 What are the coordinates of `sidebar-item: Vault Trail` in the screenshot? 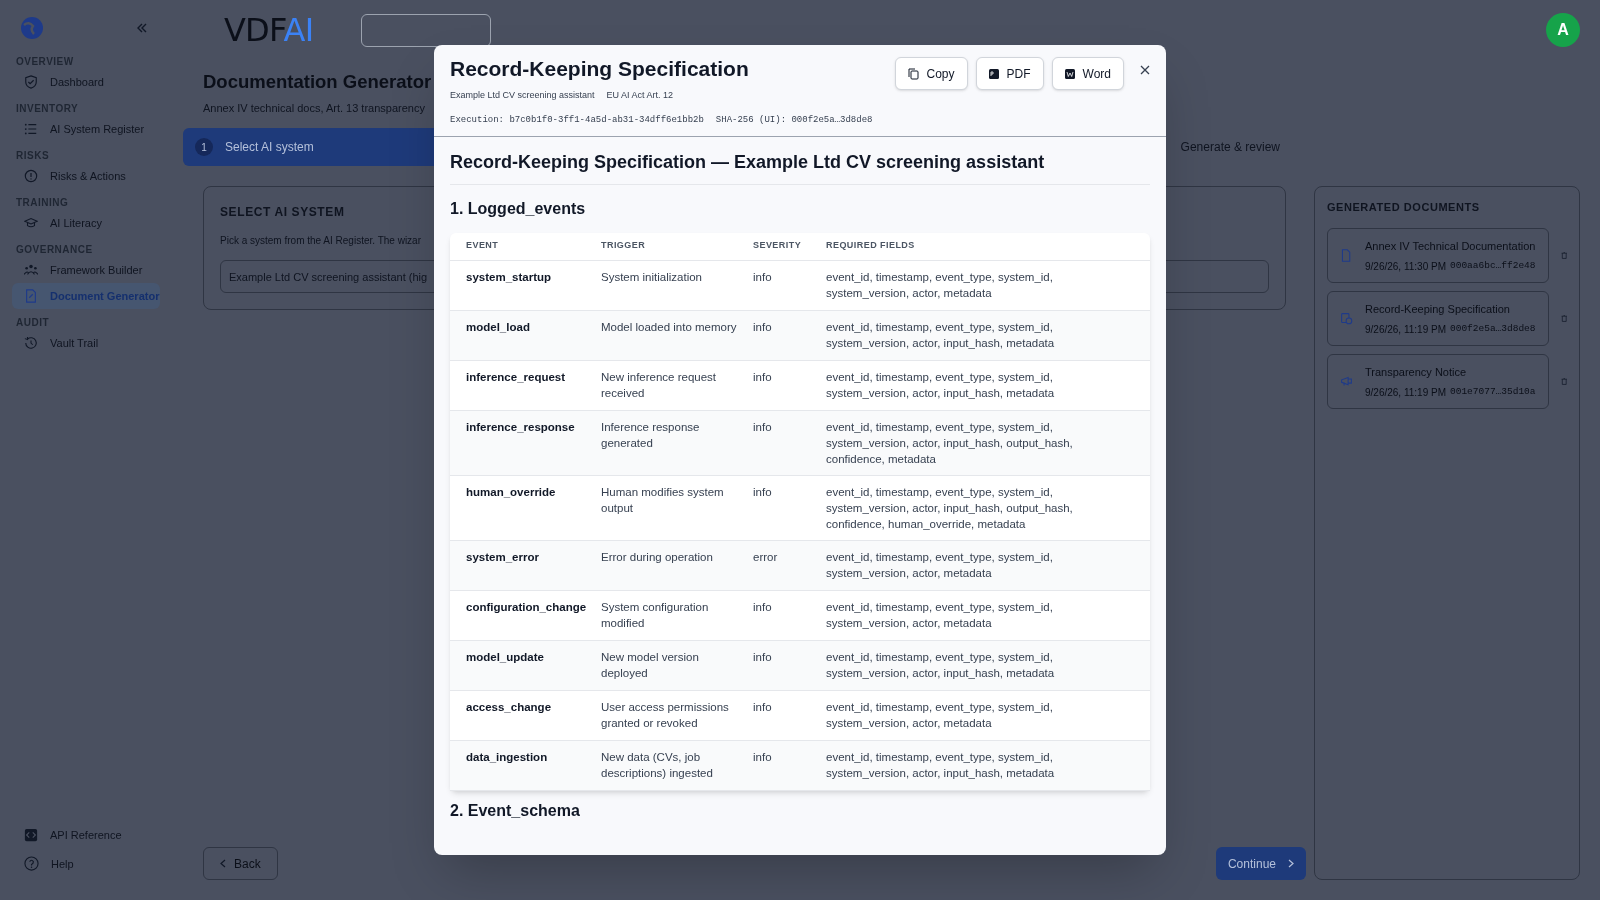 It's located at (86, 343).